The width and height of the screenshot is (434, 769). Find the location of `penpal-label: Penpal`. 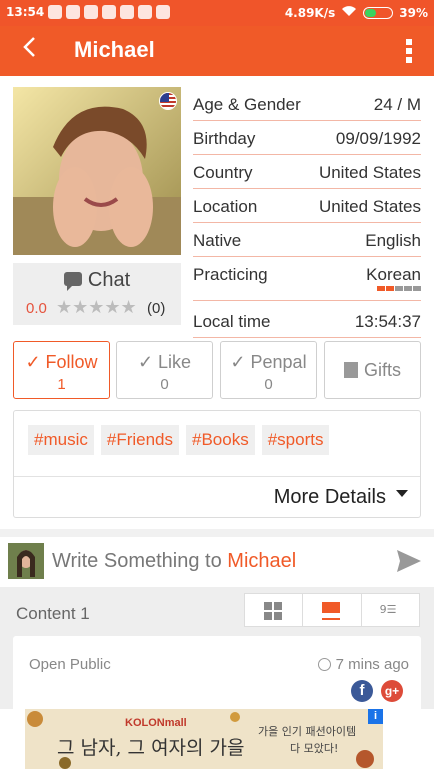

penpal-label: Penpal is located at coordinates (278, 362).